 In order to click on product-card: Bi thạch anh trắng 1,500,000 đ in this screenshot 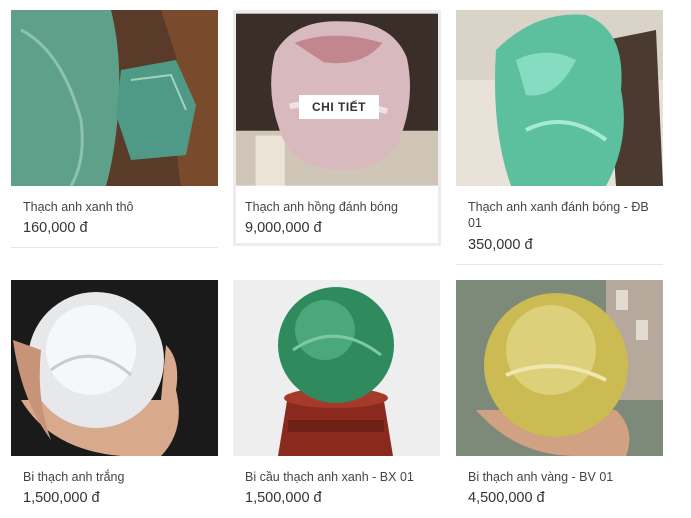, I will do `click(114, 398)`.